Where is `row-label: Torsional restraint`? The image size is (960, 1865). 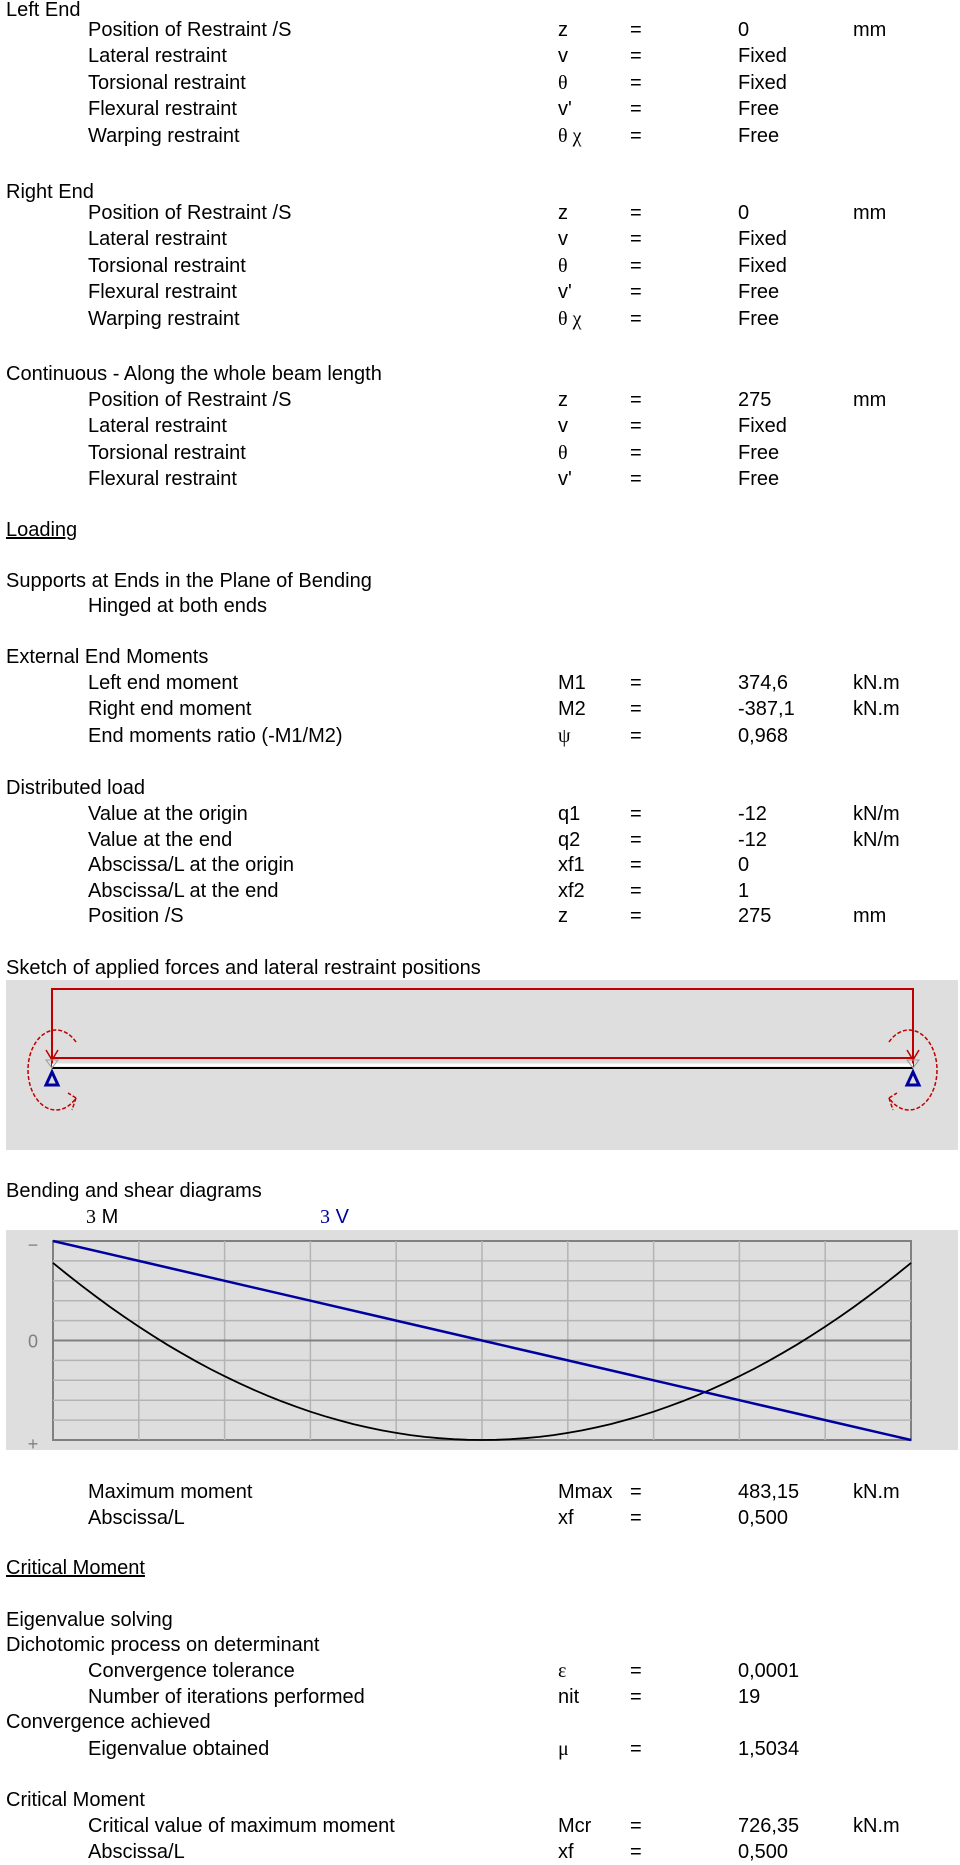
row-label: Torsional restraint is located at coordinates (167, 266).